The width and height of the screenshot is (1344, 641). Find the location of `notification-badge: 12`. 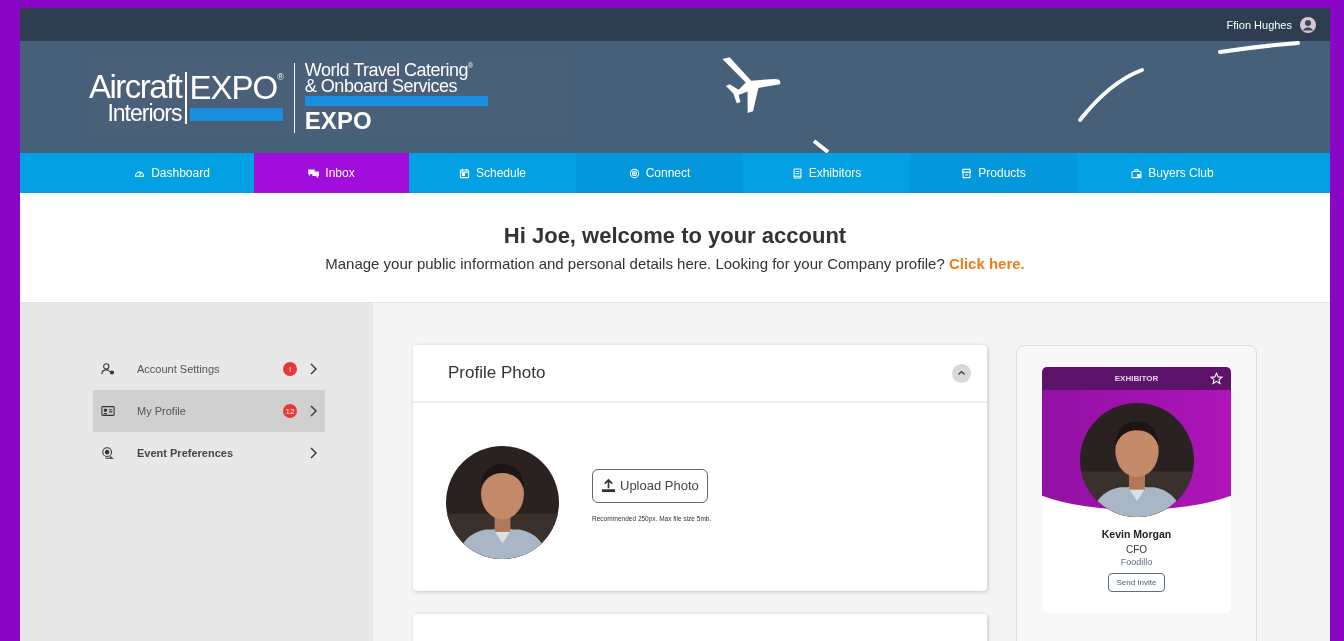

notification-badge: 12 is located at coordinates (290, 411).